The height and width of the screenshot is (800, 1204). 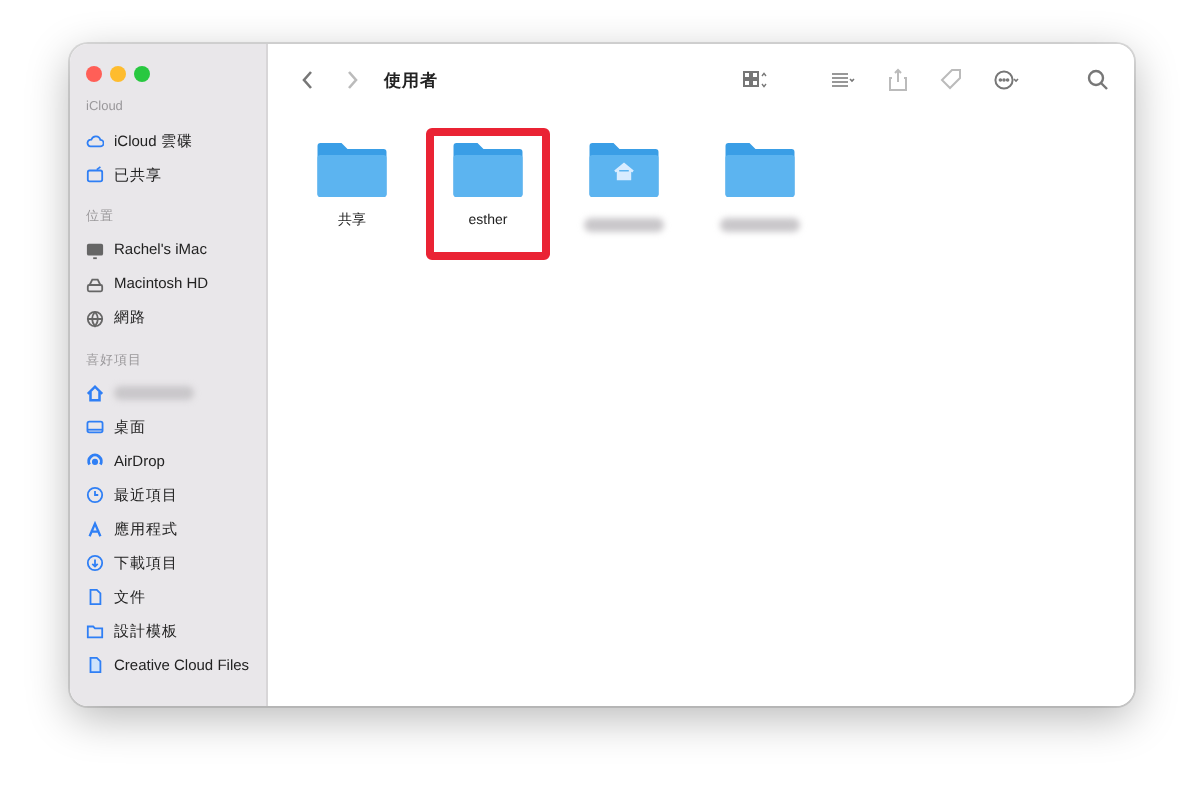 What do you see at coordinates (624, 170) in the screenshot?
I see `home-folder-icon` at bounding box center [624, 170].